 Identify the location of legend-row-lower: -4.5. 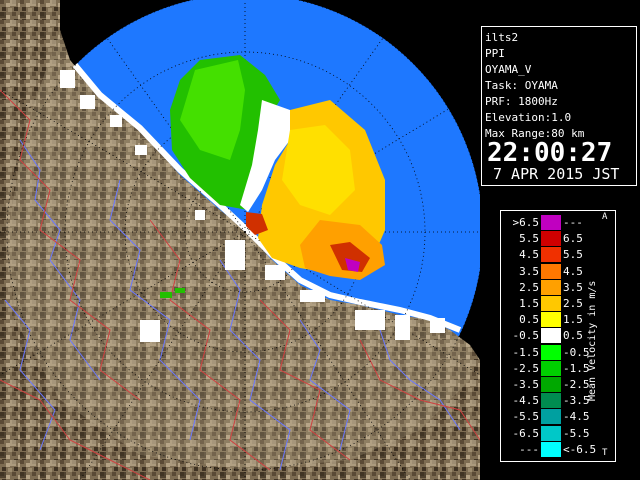
(526, 401).